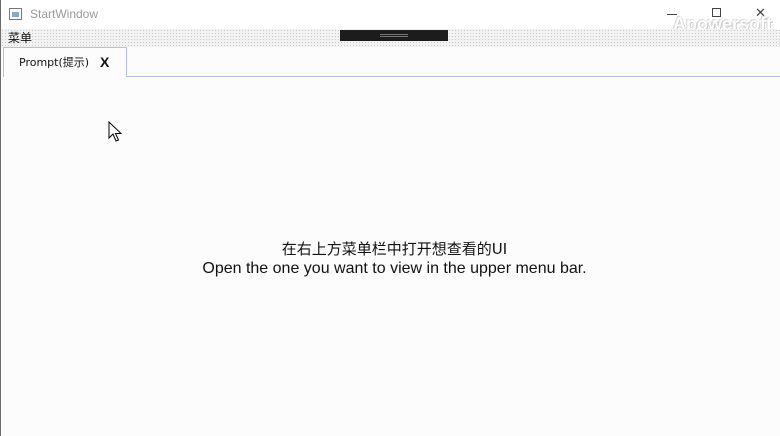  Describe the element at coordinates (64, 14) in the screenshot. I see `window-title: StartWindow` at that location.